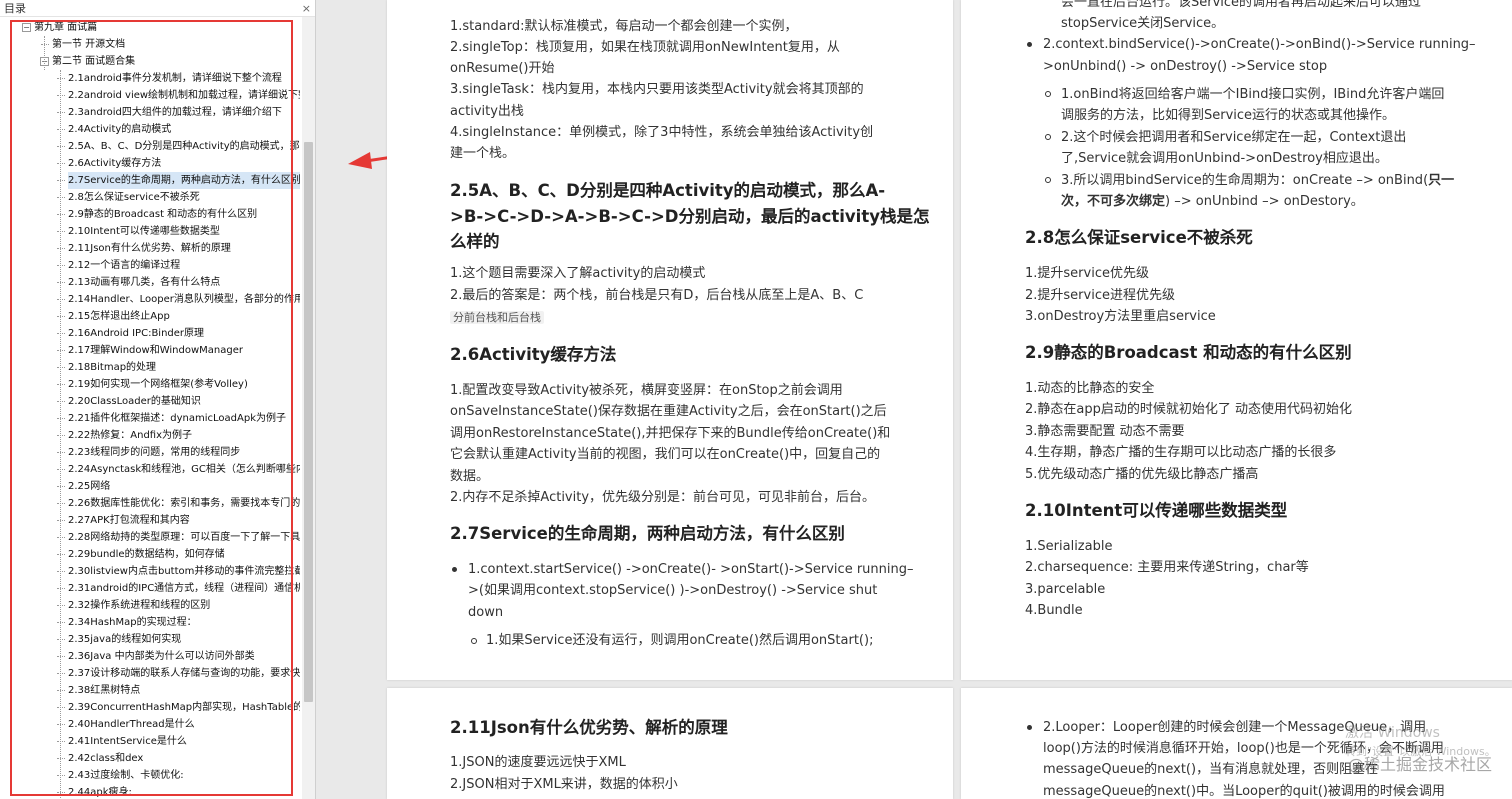 This screenshot has height=799, width=1512. What do you see at coordinates (538, 762) in the screenshot?
I see `text-line: 1.JSON的速度要远远快于XML` at bounding box center [538, 762].